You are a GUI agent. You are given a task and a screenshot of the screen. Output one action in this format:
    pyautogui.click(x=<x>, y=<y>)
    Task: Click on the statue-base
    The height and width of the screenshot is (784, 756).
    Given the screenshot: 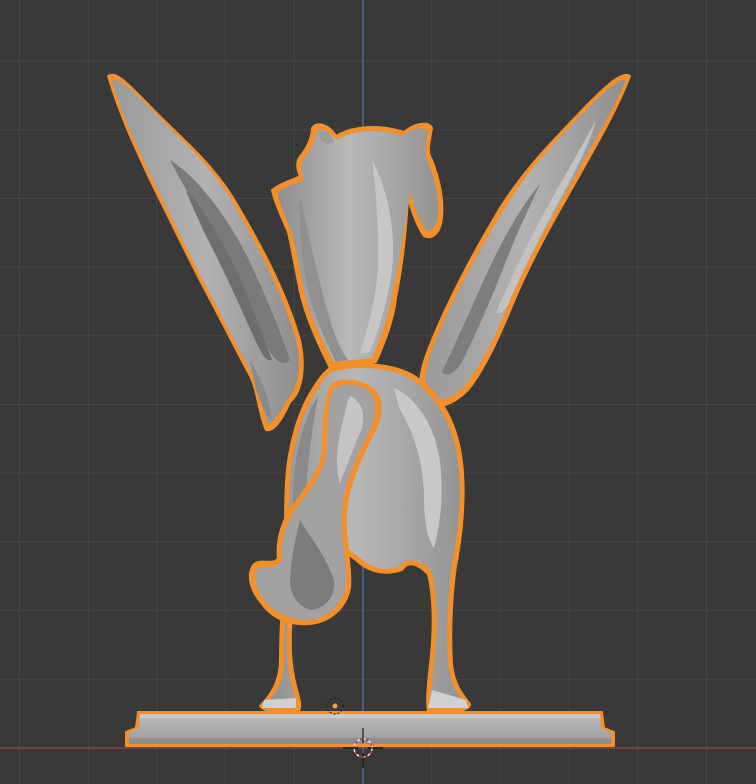 What is the action you would take?
    pyautogui.click(x=370, y=729)
    